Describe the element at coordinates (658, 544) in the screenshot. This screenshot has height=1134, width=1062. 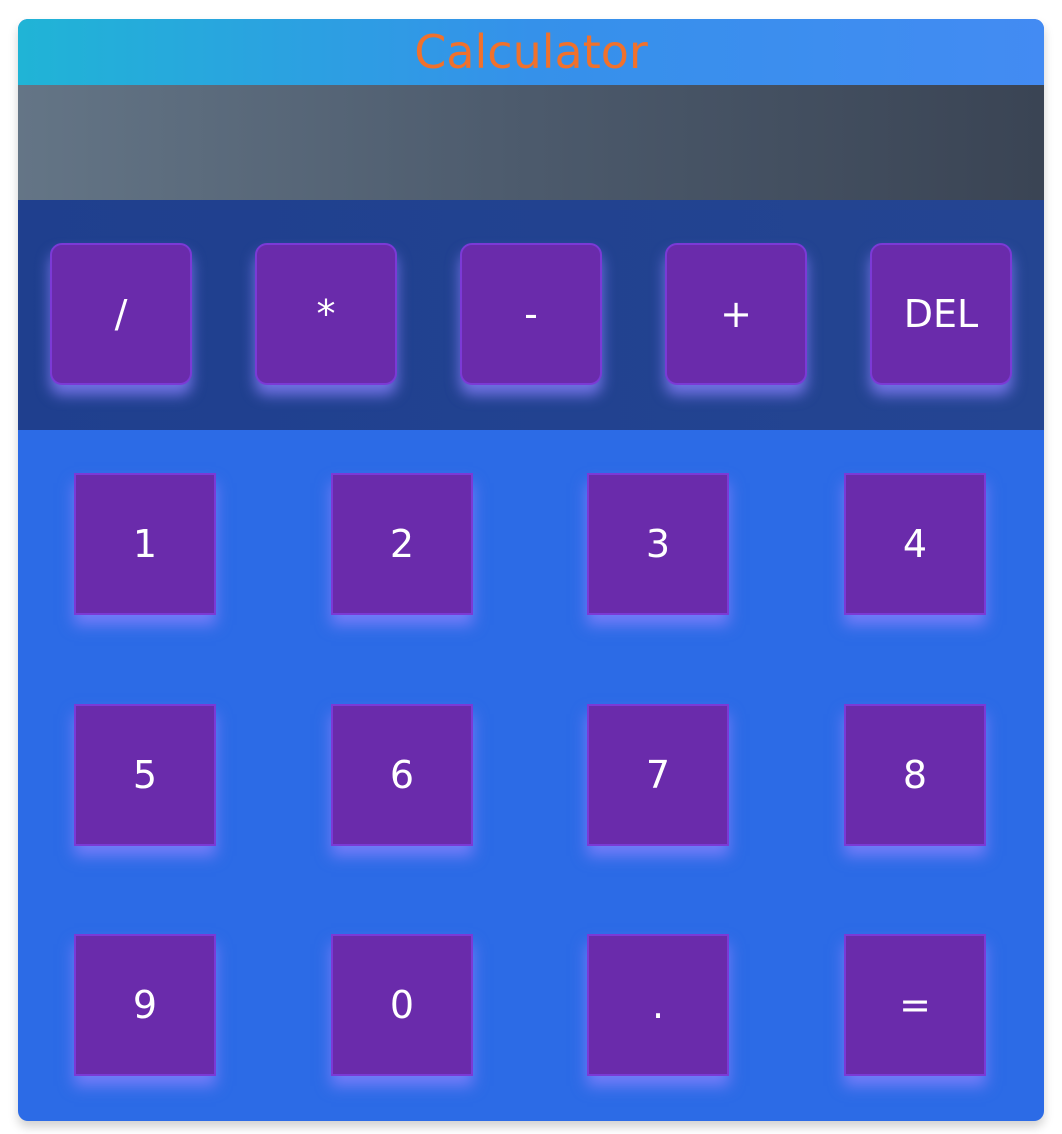
I see `digit-3-button: 3` at that location.